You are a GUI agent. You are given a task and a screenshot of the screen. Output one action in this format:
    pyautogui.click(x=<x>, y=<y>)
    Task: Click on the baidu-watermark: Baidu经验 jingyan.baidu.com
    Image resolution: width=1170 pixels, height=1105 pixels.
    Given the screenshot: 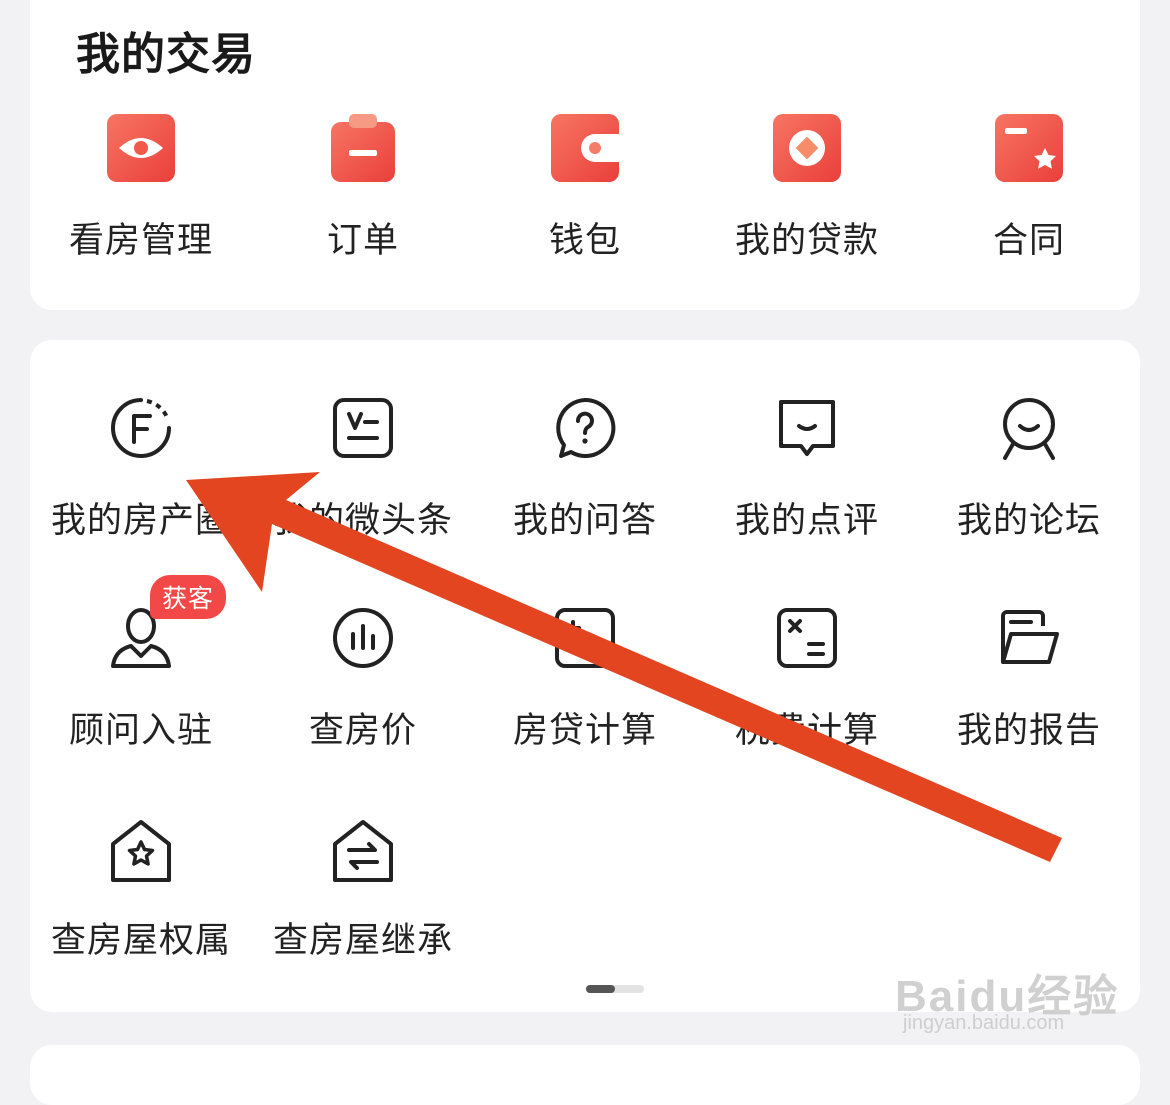 What is the action you would take?
    pyautogui.click(x=1007, y=997)
    